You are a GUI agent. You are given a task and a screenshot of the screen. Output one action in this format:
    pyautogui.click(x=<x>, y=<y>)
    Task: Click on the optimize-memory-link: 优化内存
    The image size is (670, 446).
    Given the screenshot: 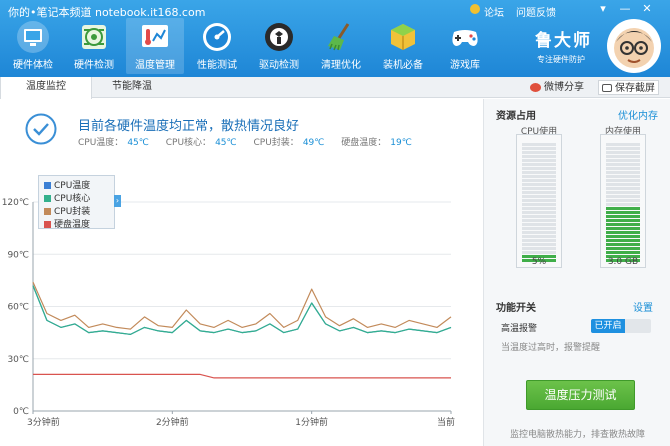 What is the action you would take?
    pyautogui.click(x=638, y=114)
    